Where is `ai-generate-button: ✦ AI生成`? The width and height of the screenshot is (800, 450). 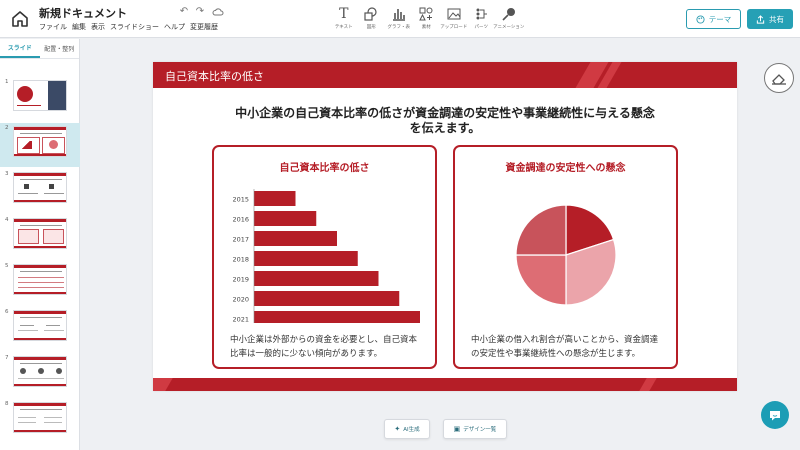
ai-generate-button: ✦ AI生成 is located at coordinates (407, 429).